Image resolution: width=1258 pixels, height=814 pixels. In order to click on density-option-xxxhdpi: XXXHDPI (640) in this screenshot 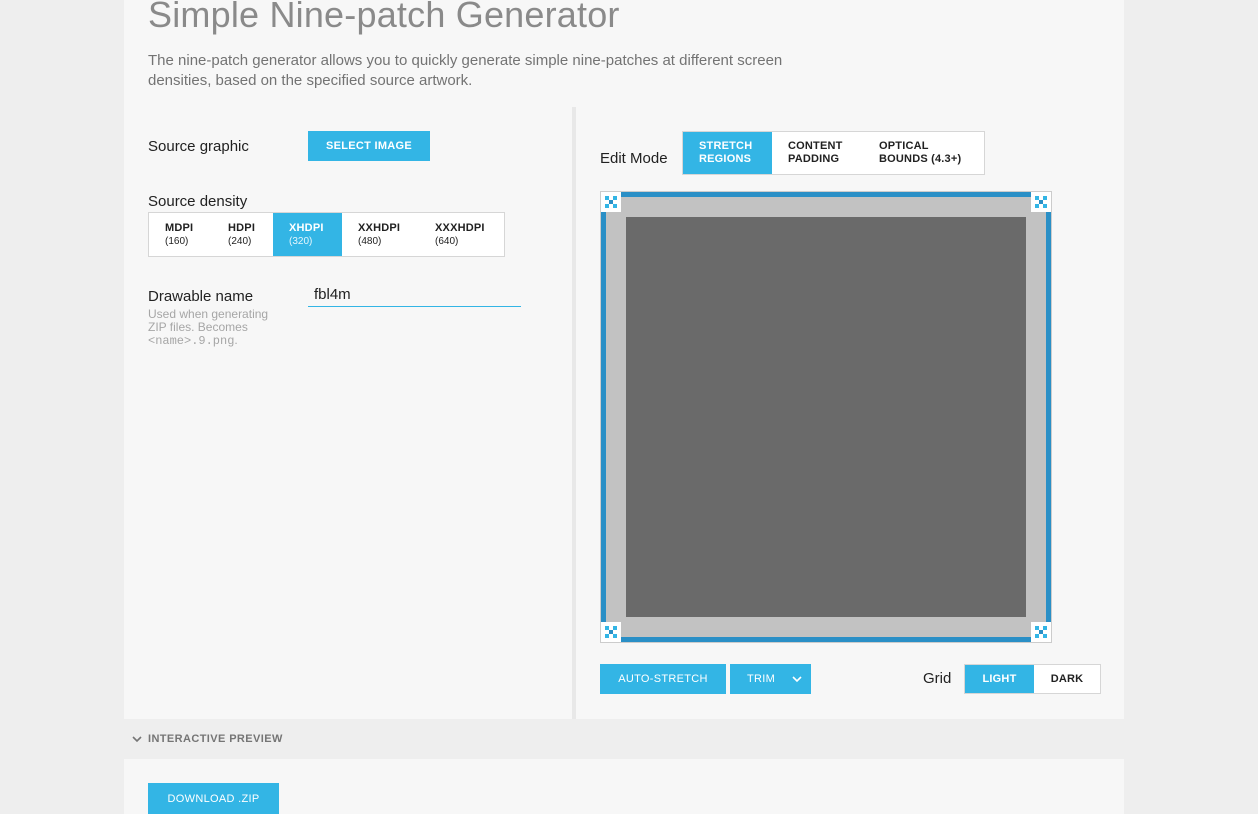, I will do `click(461, 234)`.